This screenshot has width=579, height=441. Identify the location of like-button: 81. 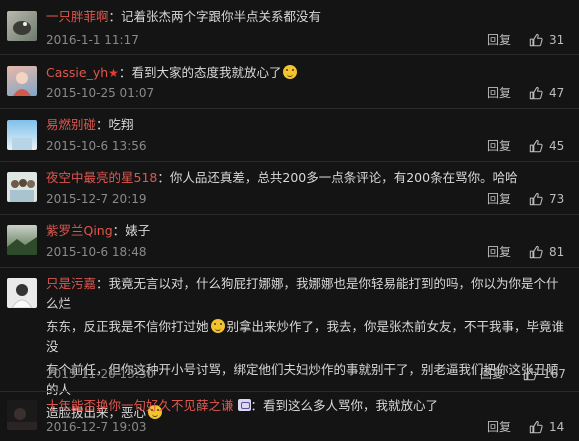
(546, 252).